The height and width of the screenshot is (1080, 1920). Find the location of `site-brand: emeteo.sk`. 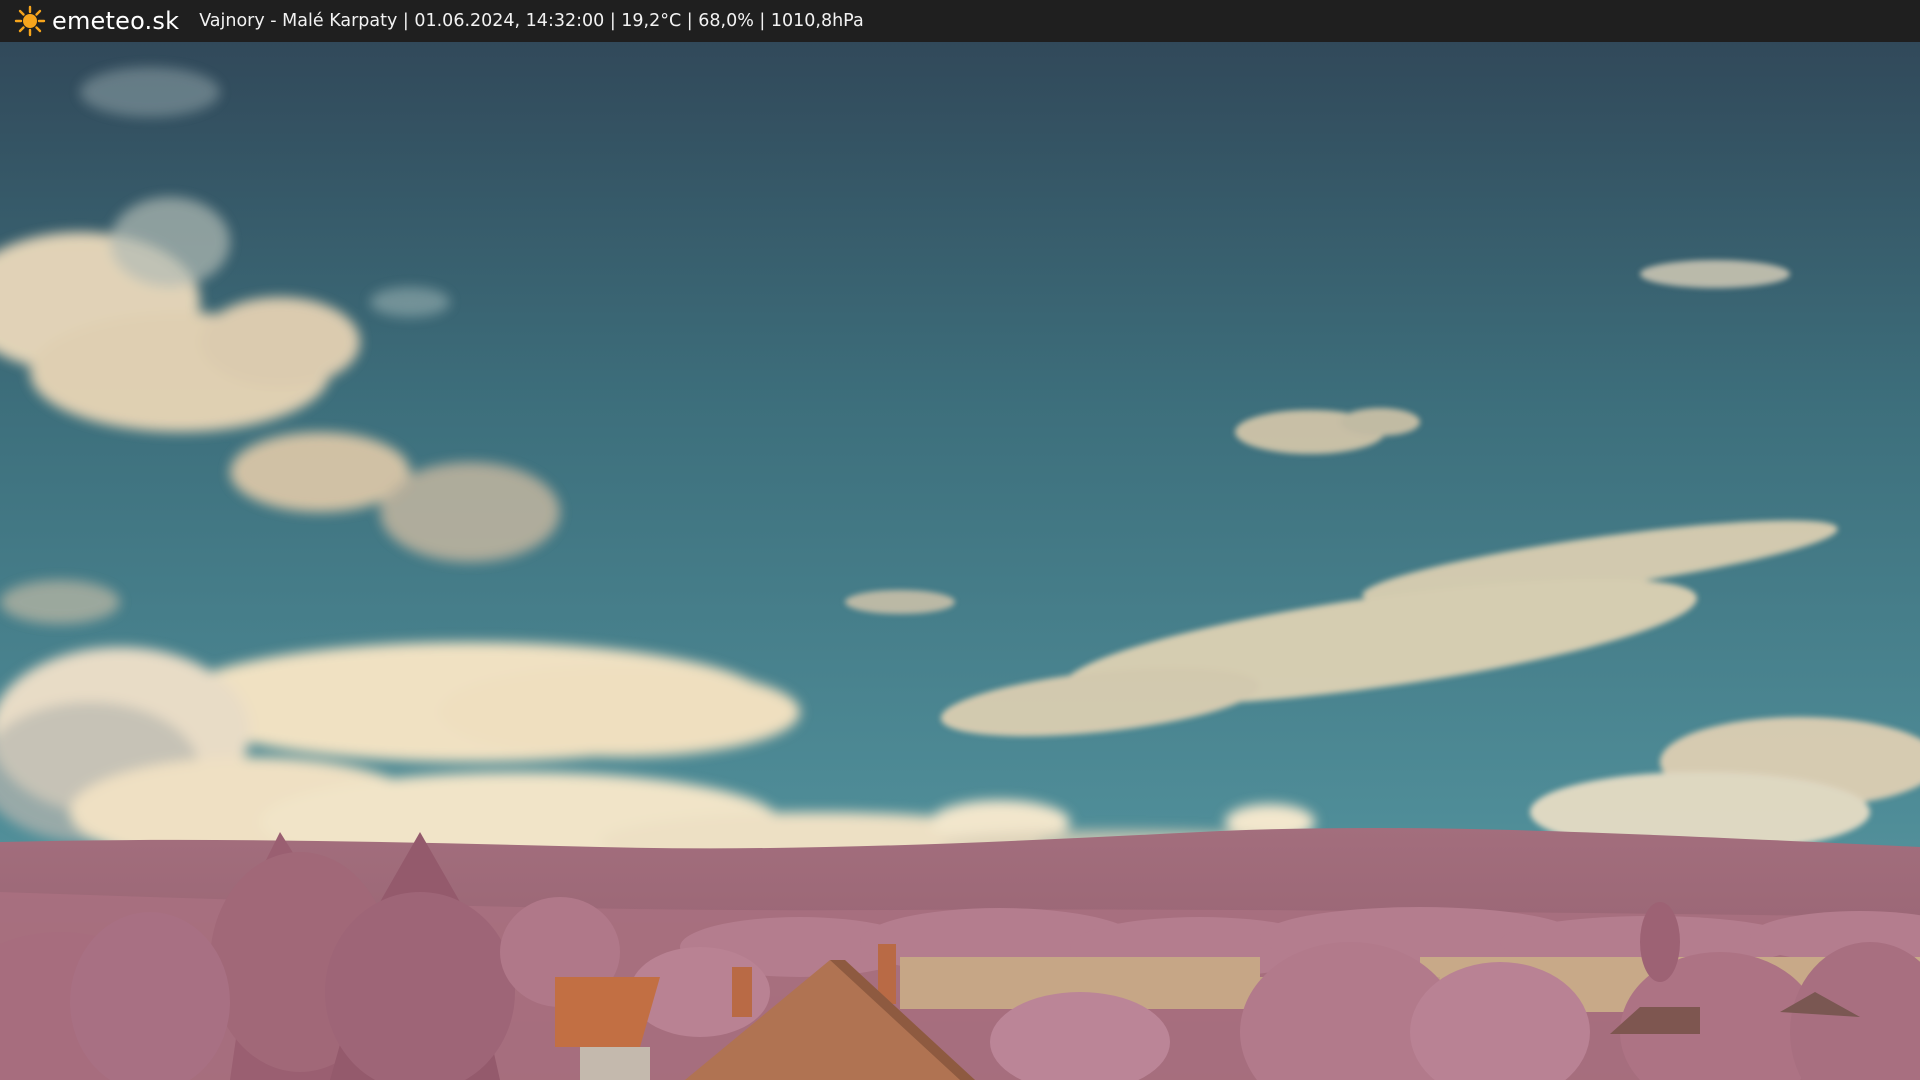

site-brand: emeteo.sk is located at coordinates (115, 21).